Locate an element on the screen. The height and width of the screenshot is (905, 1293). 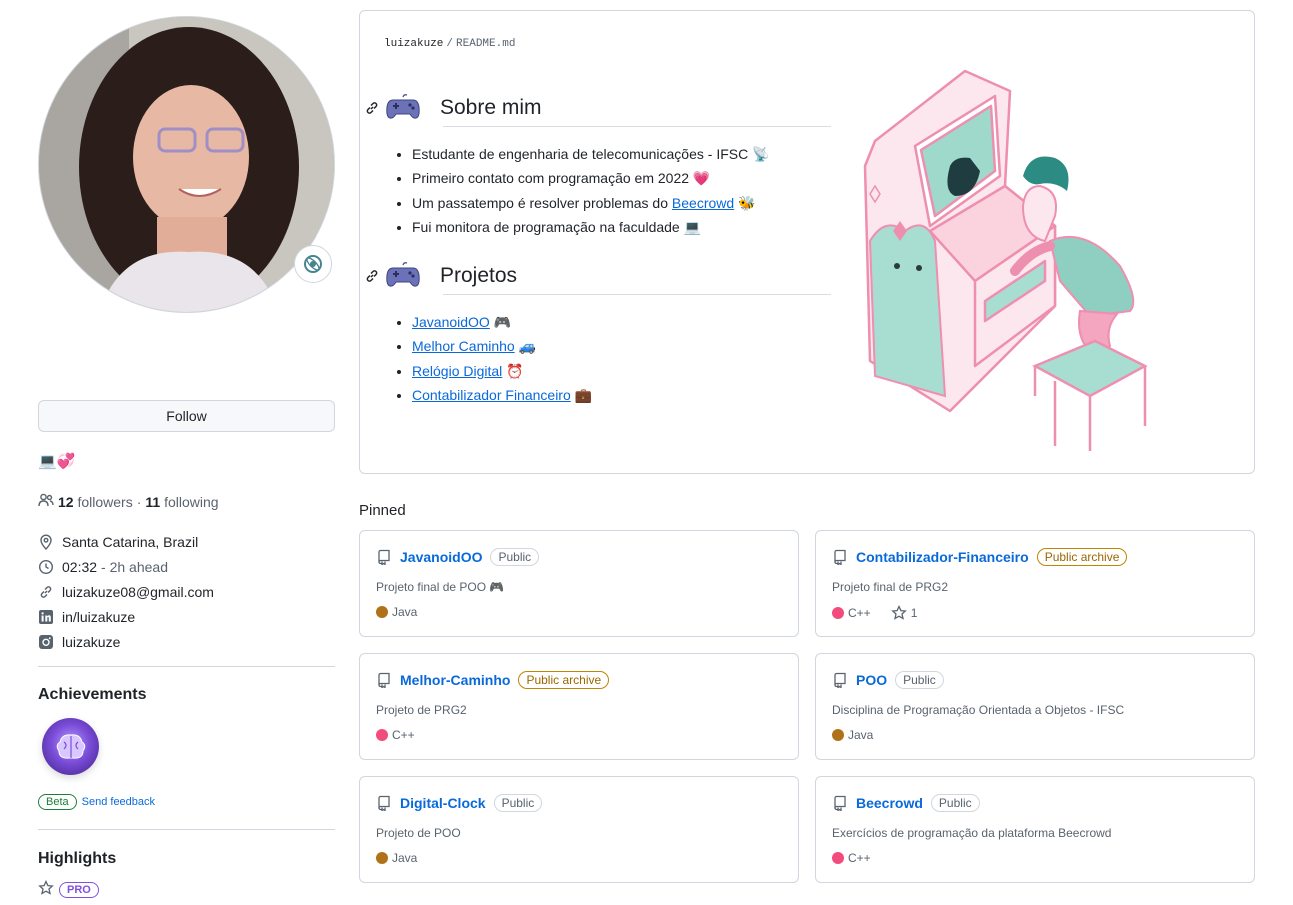
brain-icon is located at coordinates (70, 746).